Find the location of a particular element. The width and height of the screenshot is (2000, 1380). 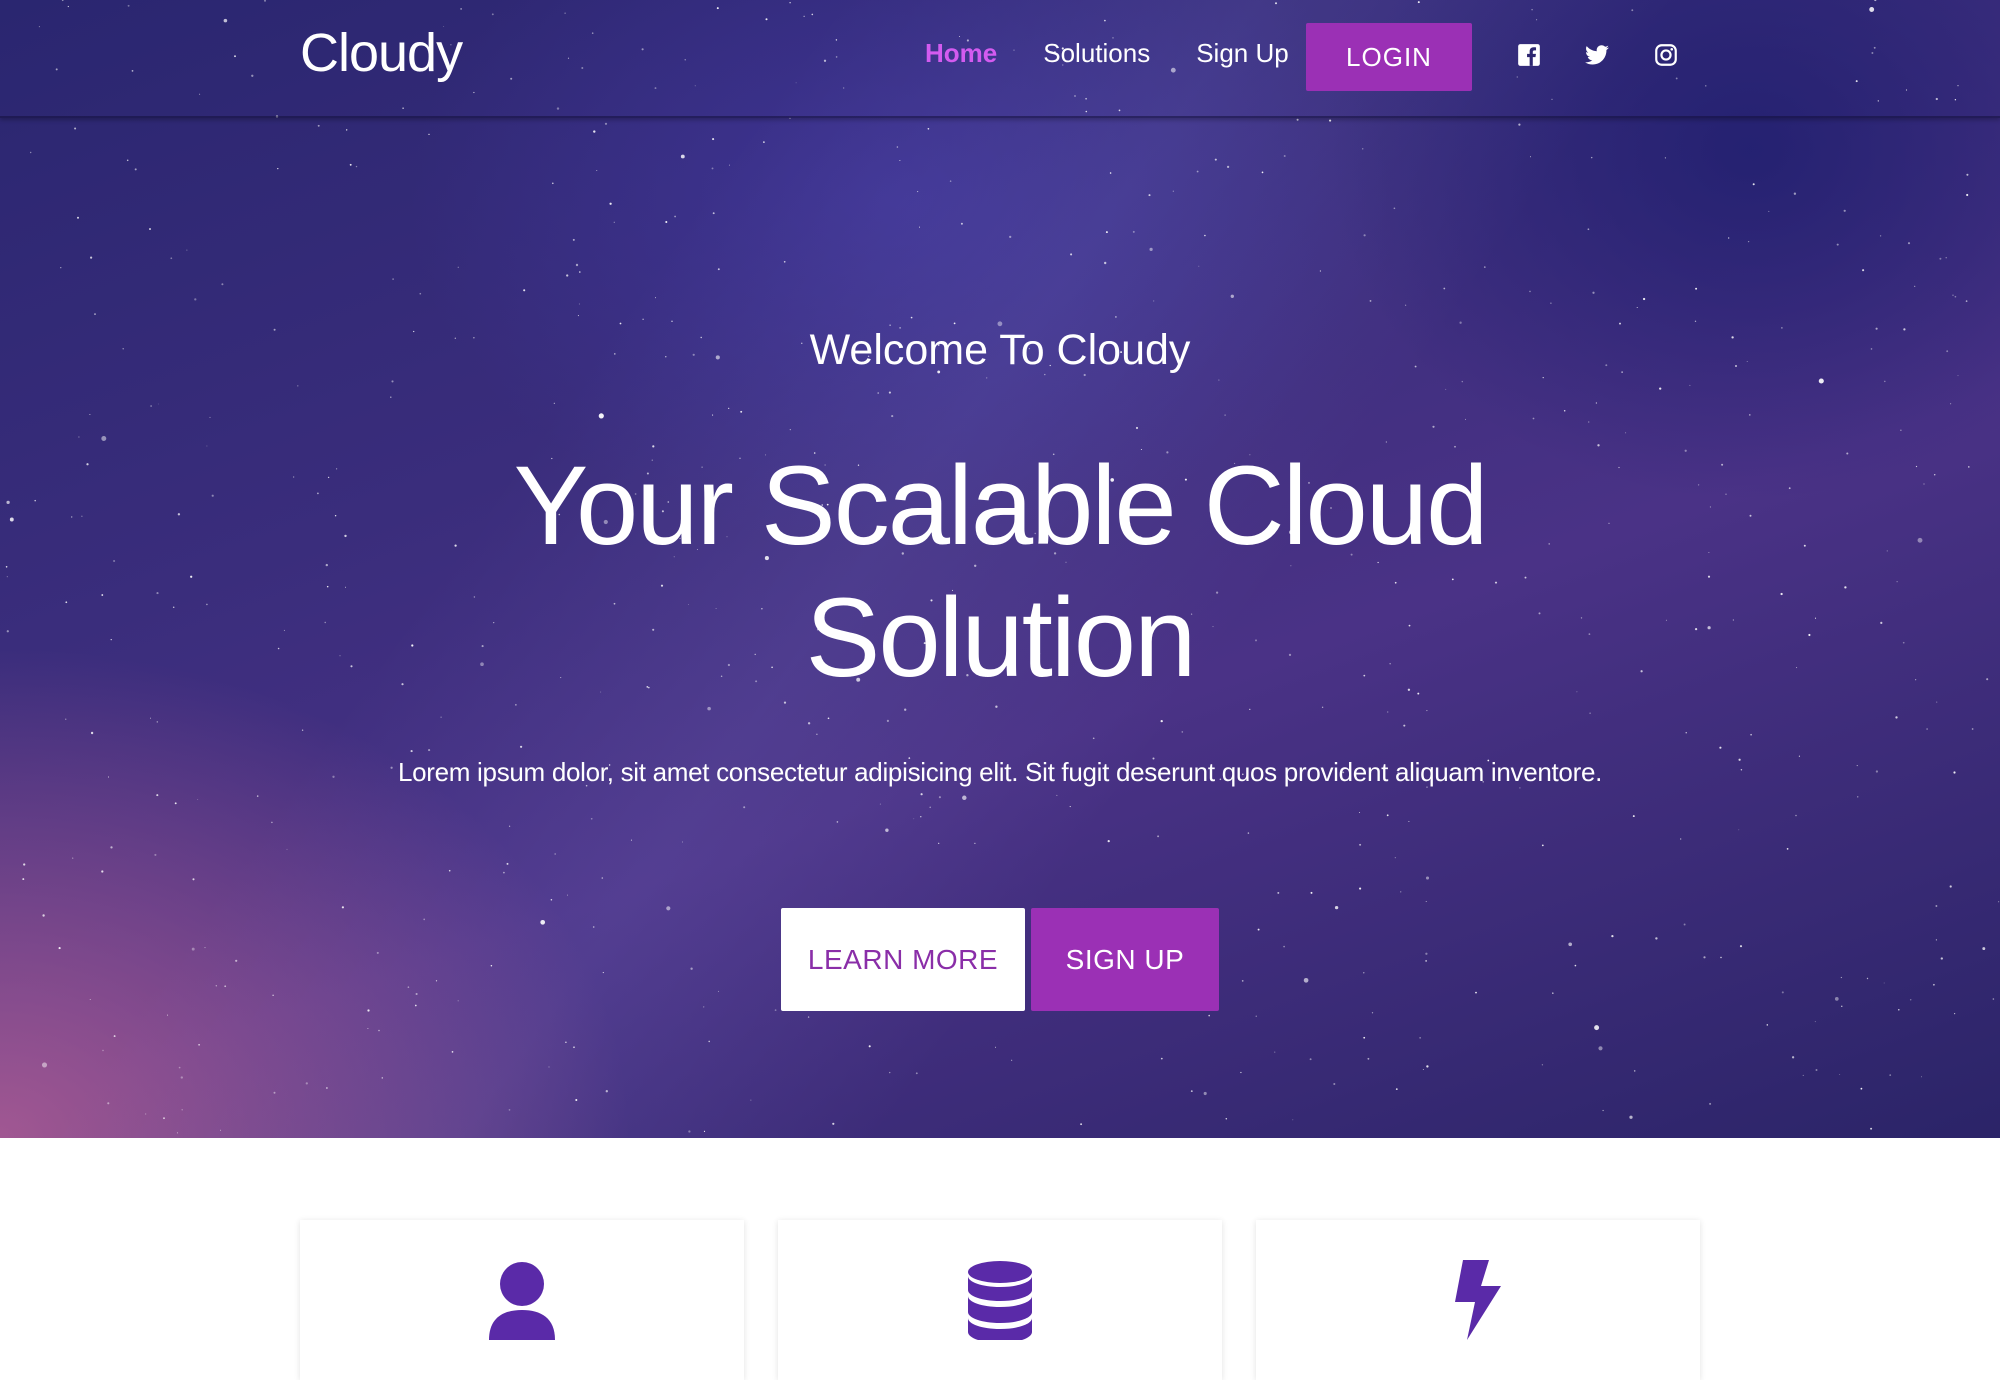

sign-up-button: SIGN UP is located at coordinates (1125, 959).